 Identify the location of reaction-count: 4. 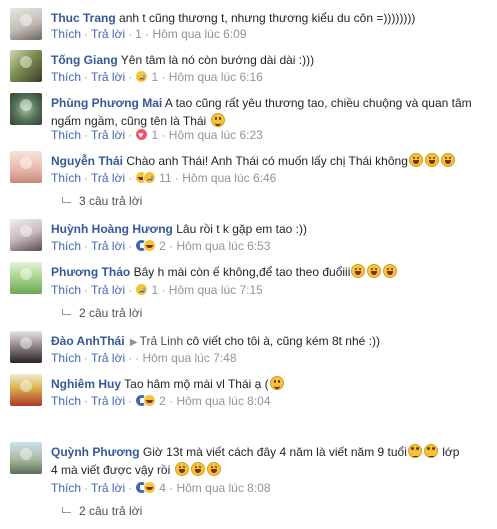
(162, 488).